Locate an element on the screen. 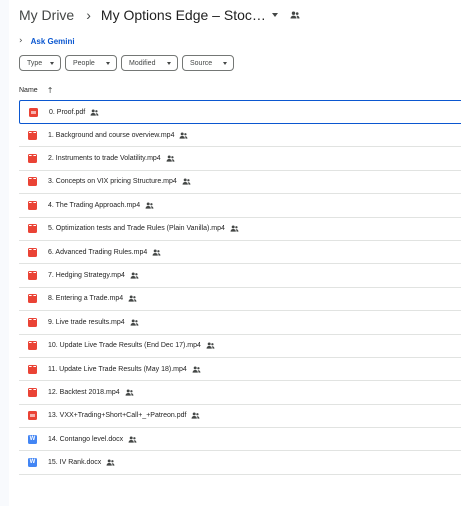 The width and height of the screenshot is (461, 506). filter-source-label: Source is located at coordinates (201, 63).